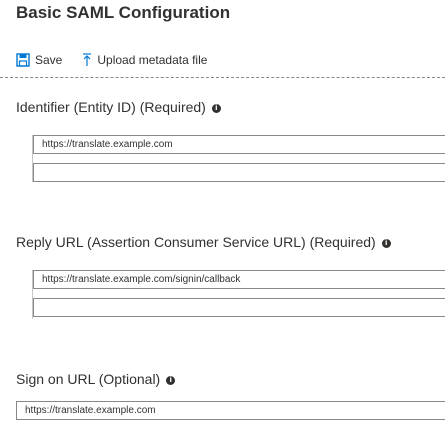 The image size is (445, 434). What do you see at coordinates (222, 77) in the screenshot?
I see `toolbar-divider` at bounding box center [222, 77].